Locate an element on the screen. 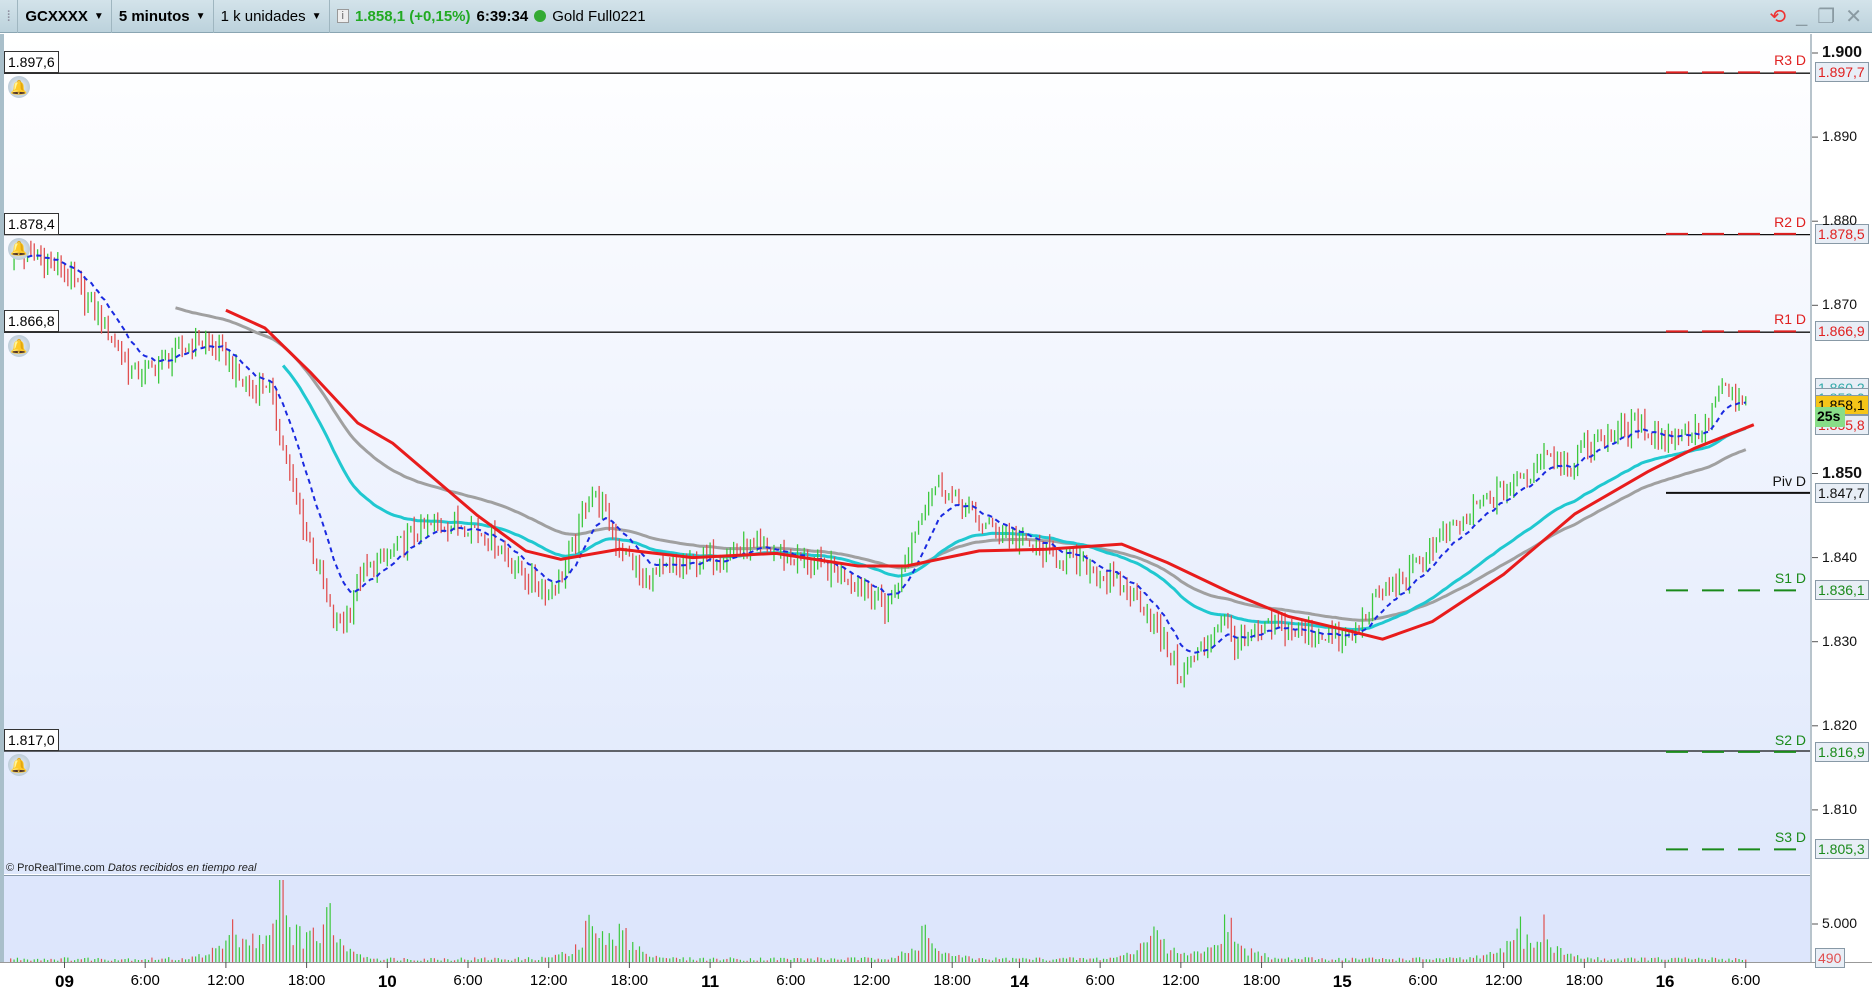 The height and width of the screenshot is (1000, 1872). volume-pane is located at coordinates (905, 918).